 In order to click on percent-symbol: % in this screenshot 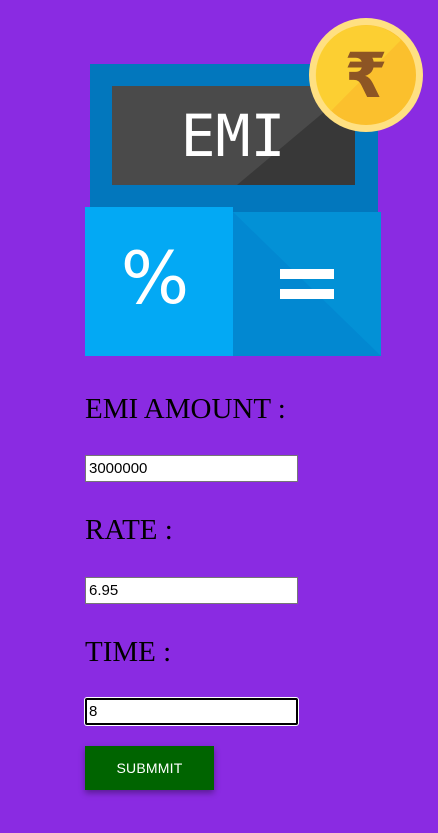, I will do `click(155, 278)`.